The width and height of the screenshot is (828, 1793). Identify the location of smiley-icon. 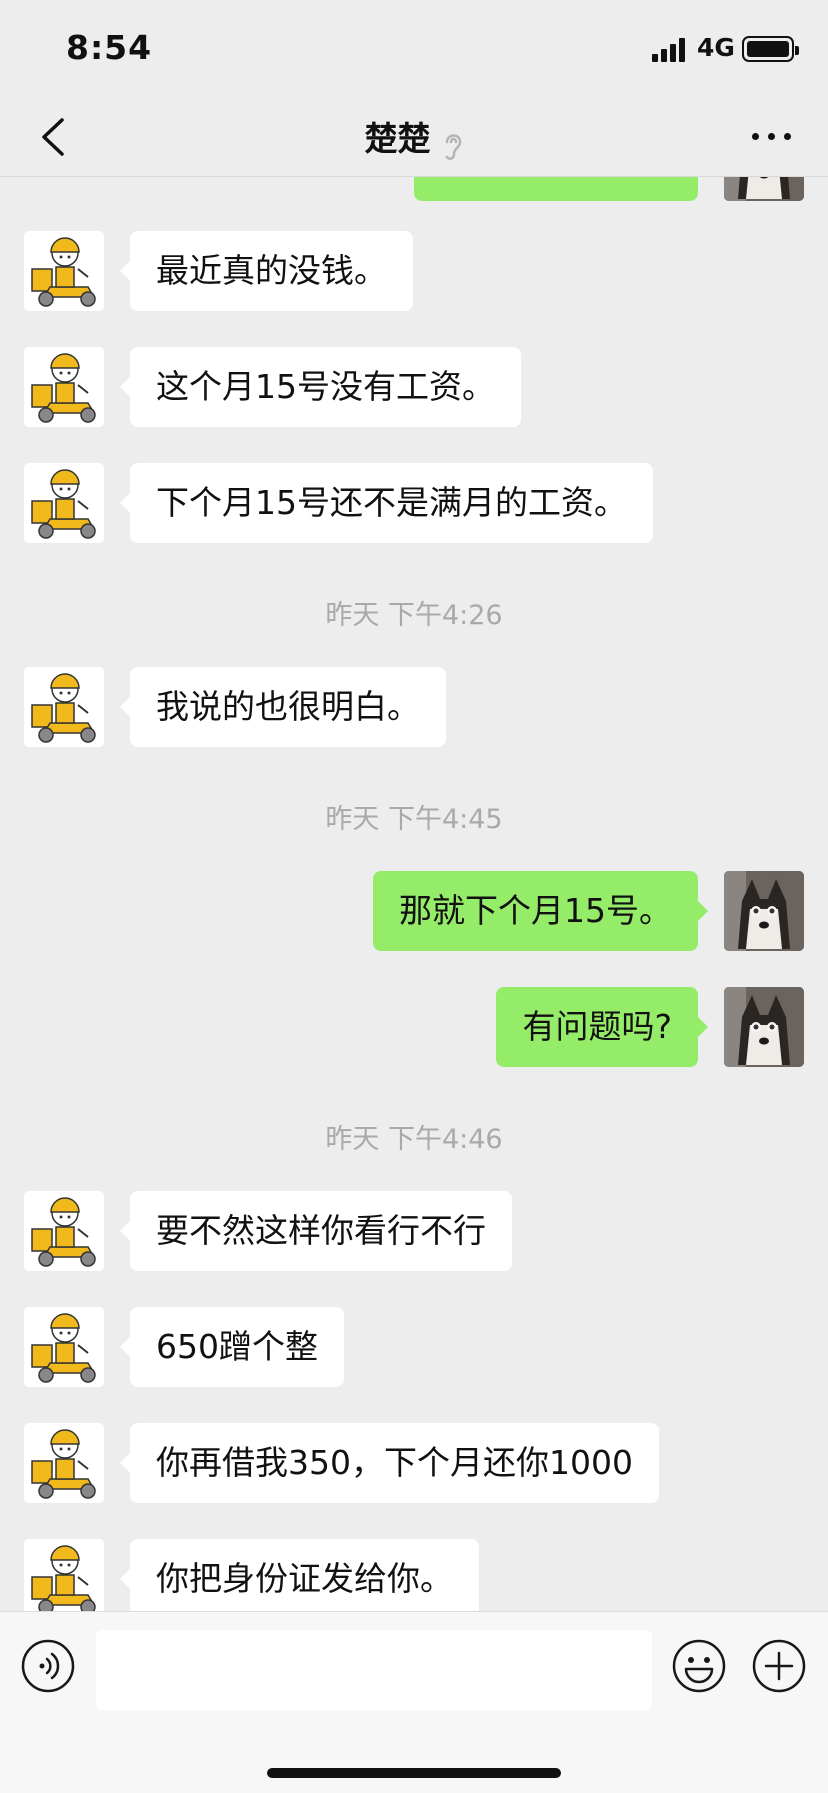
(699, 1666).